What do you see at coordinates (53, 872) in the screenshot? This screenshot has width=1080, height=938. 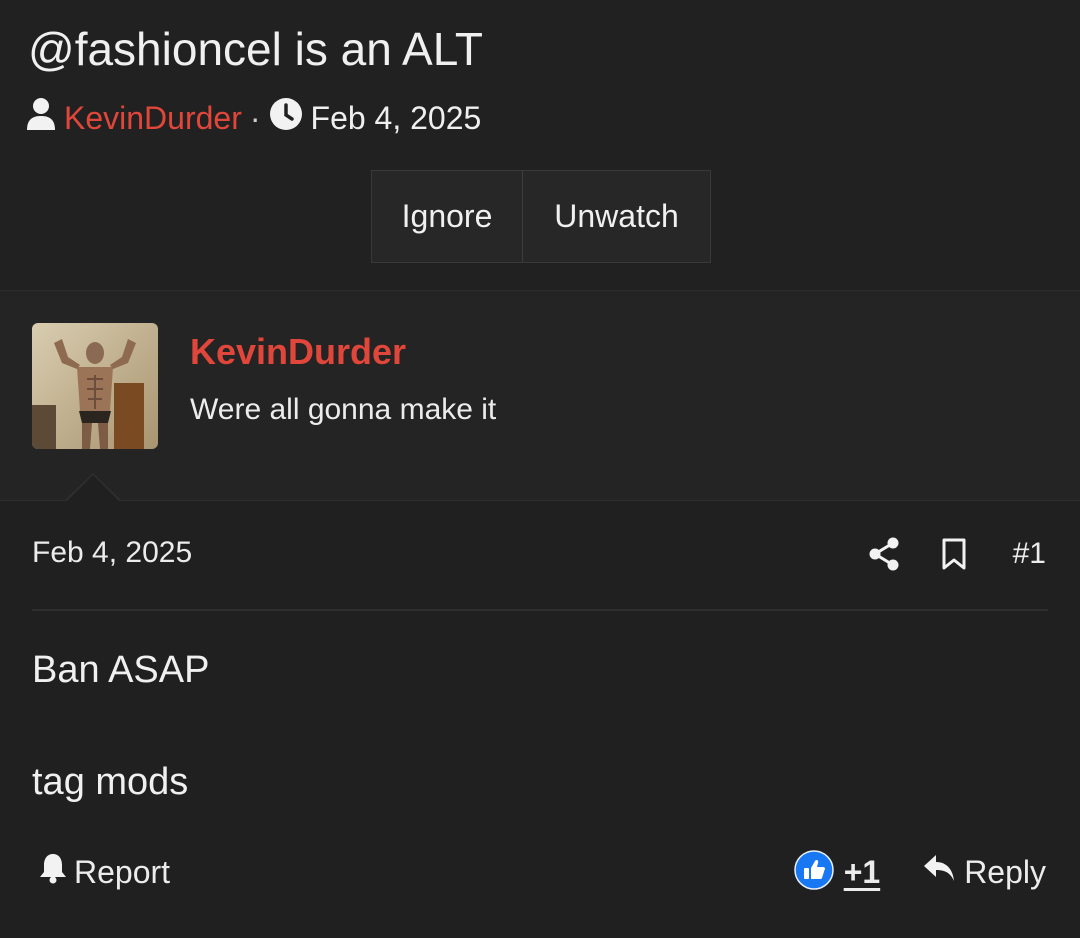 I see `bell-icon` at bounding box center [53, 872].